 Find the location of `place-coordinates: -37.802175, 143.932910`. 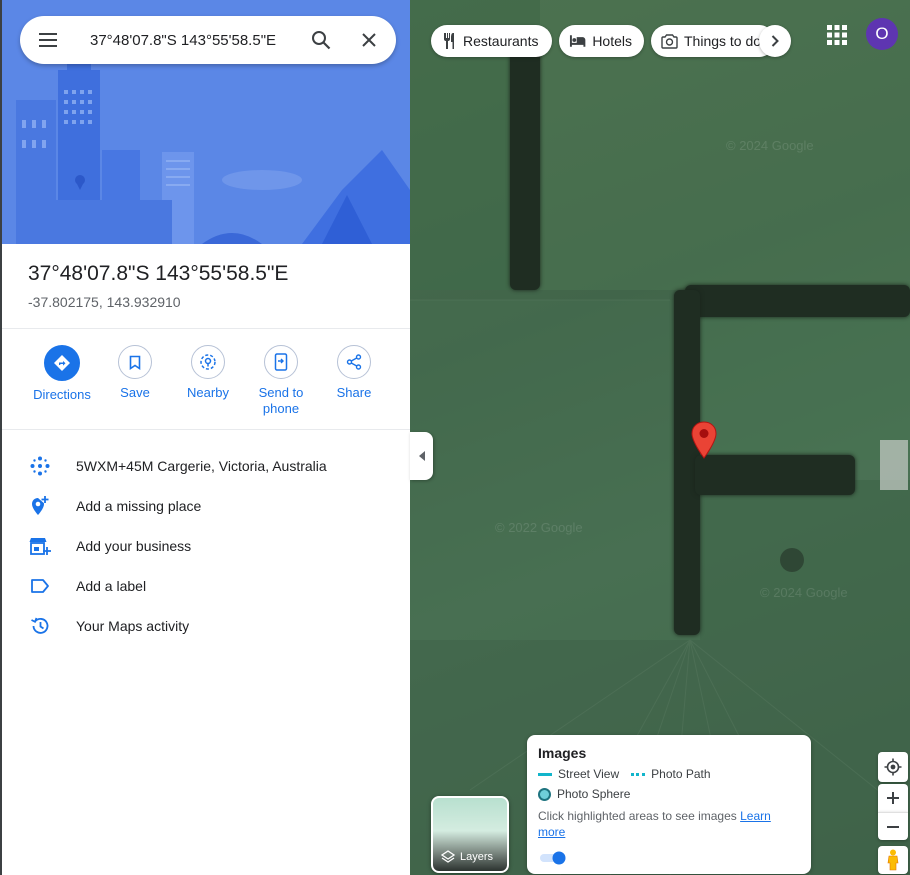

place-coordinates: -37.802175, 143.932910 is located at coordinates (104, 302).